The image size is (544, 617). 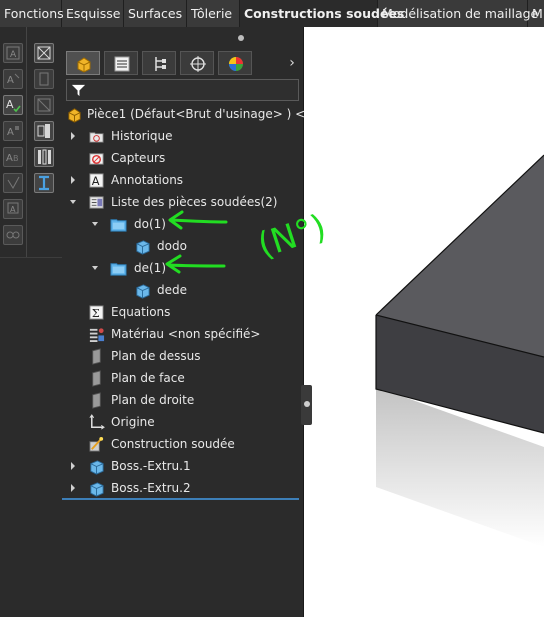 I want to click on weld-bead-icon, so click(x=44, y=183).